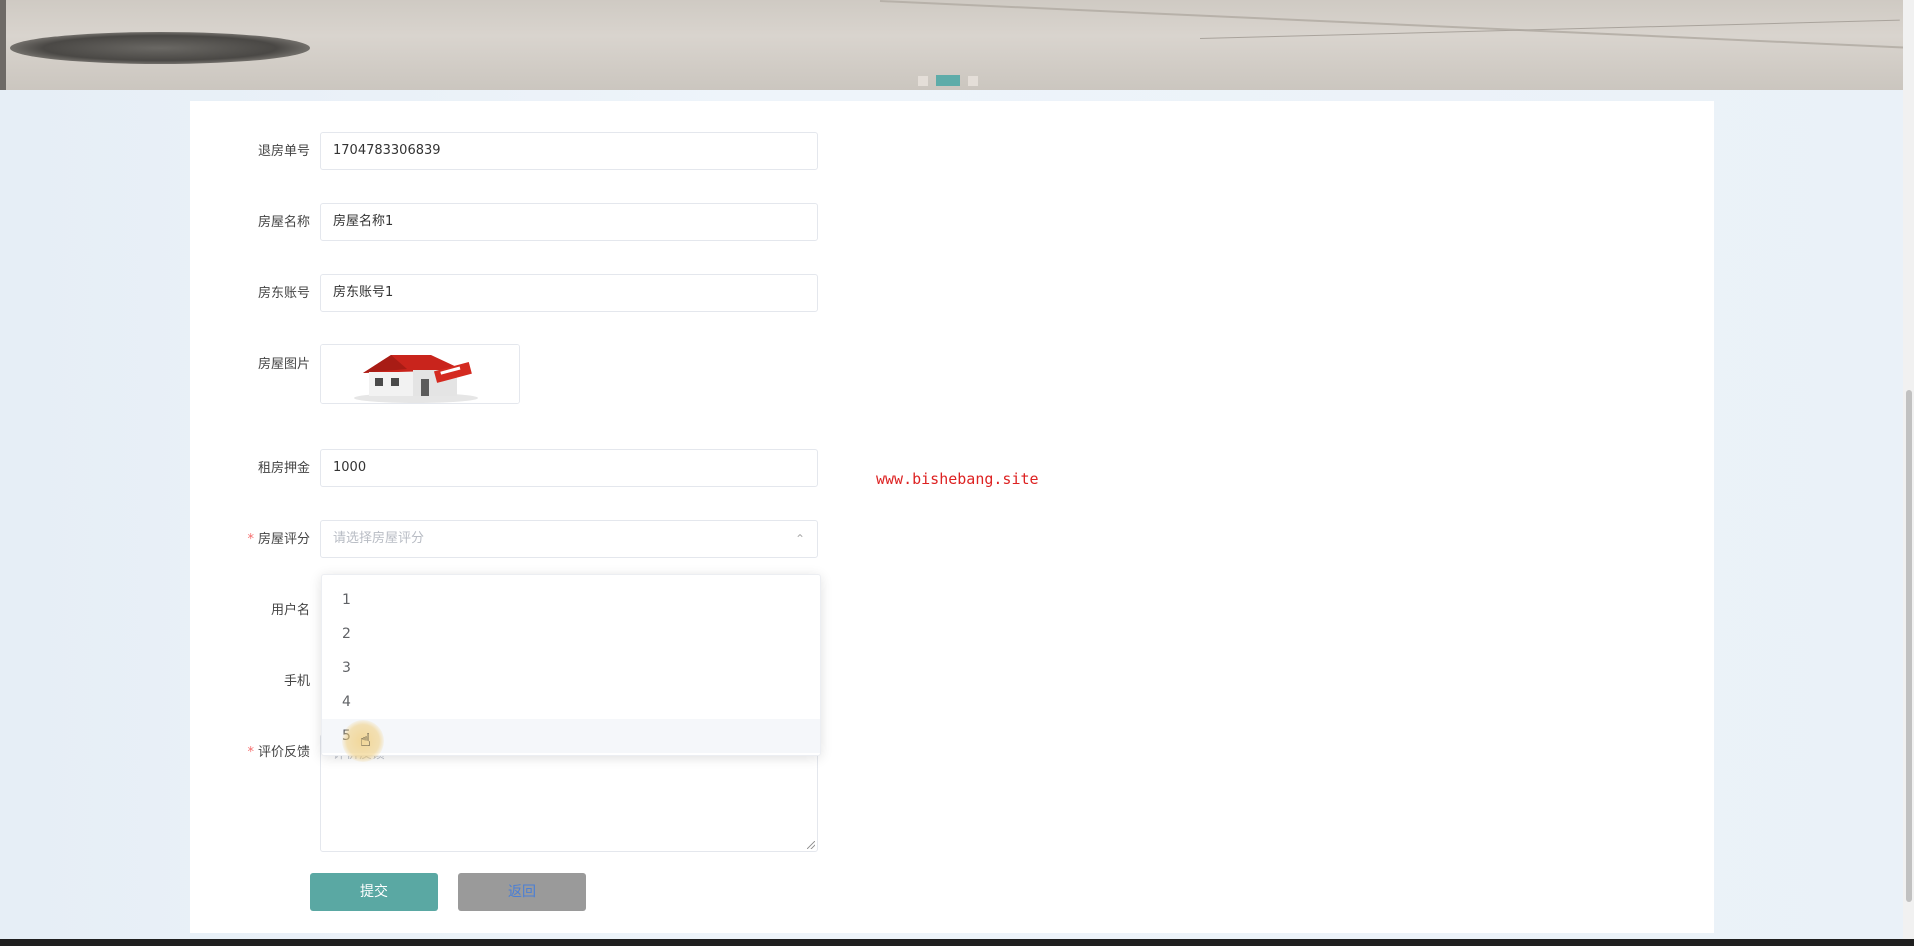 The height and width of the screenshot is (946, 1914). What do you see at coordinates (365, 740) in the screenshot?
I see `hand-cursor-icon: ☝` at bounding box center [365, 740].